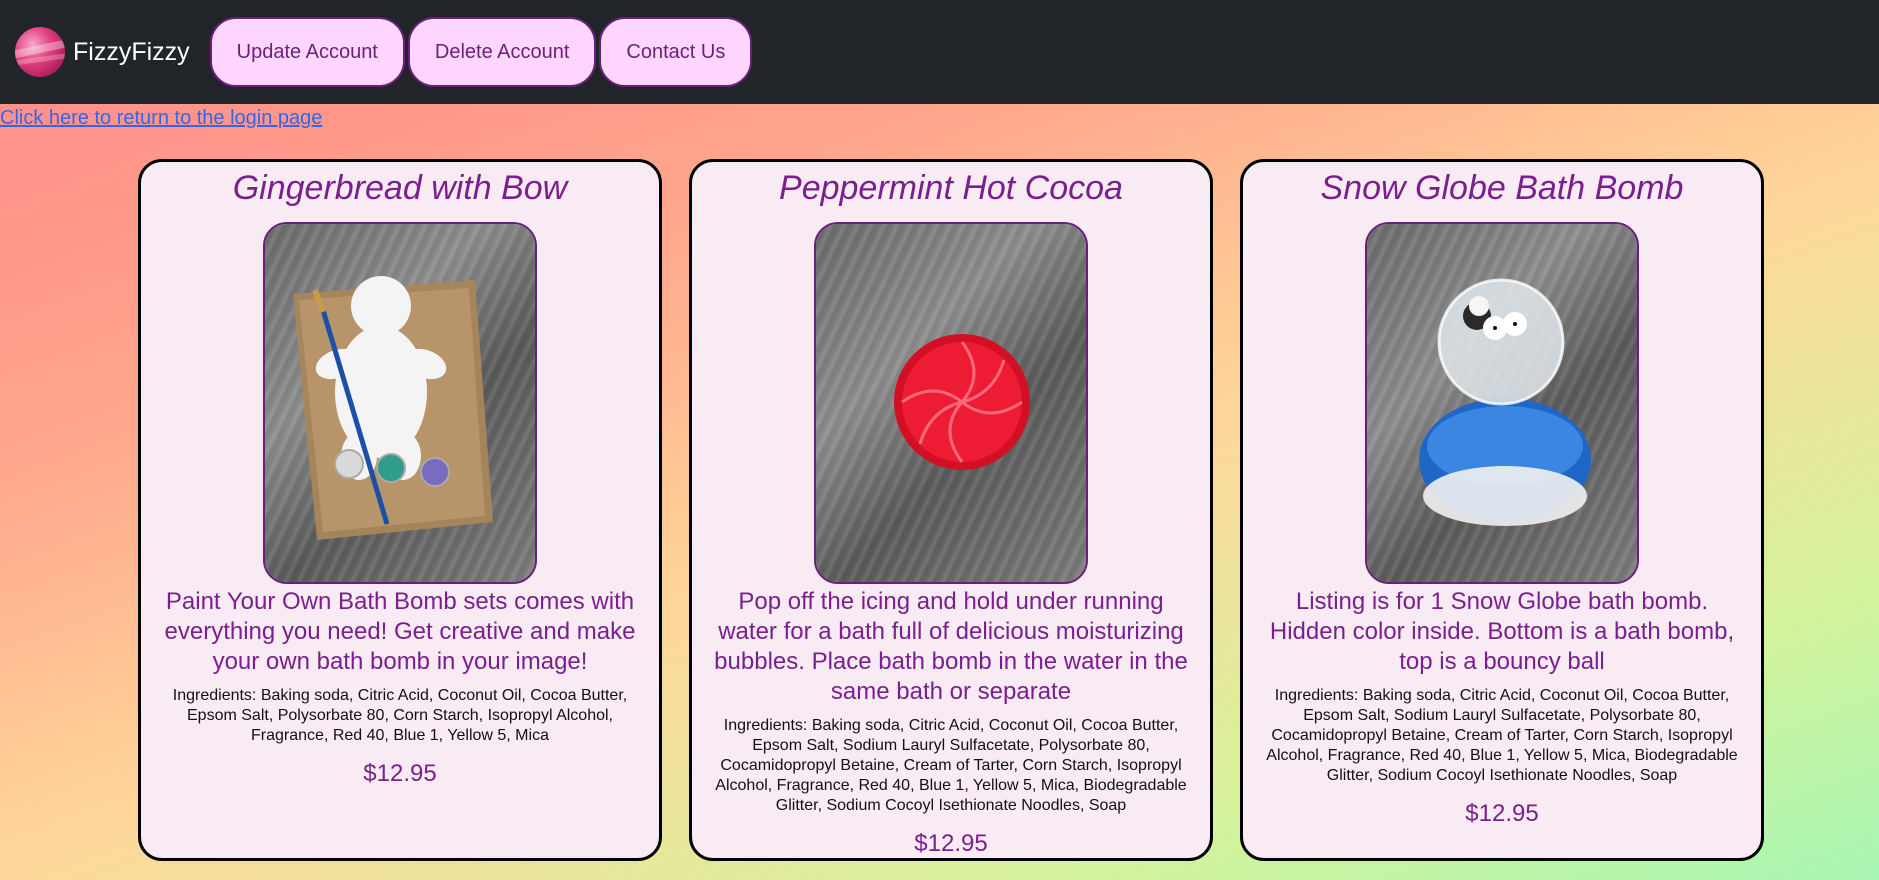 This screenshot has height=880, width=1879. I want to click on bath-bomb-logo-icon, so click(40, 52).